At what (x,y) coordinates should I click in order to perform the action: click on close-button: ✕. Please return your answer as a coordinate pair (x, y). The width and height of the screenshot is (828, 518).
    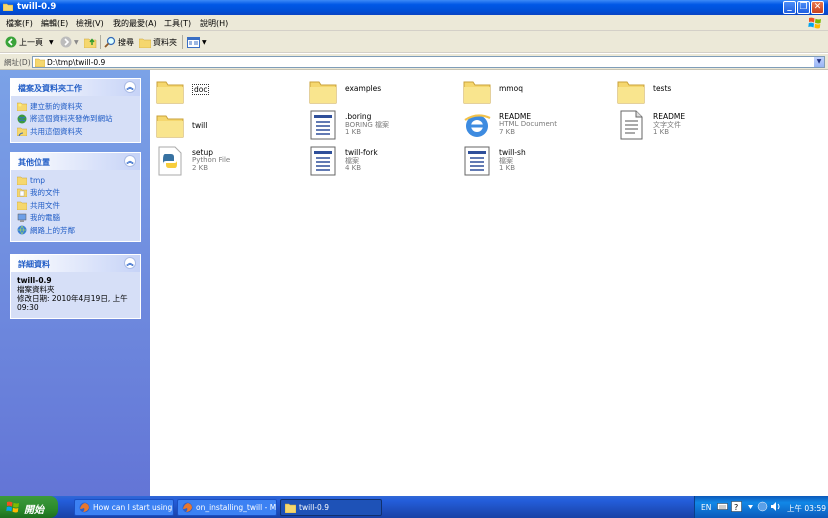
    Looking at the image, I should click on (817, 7).